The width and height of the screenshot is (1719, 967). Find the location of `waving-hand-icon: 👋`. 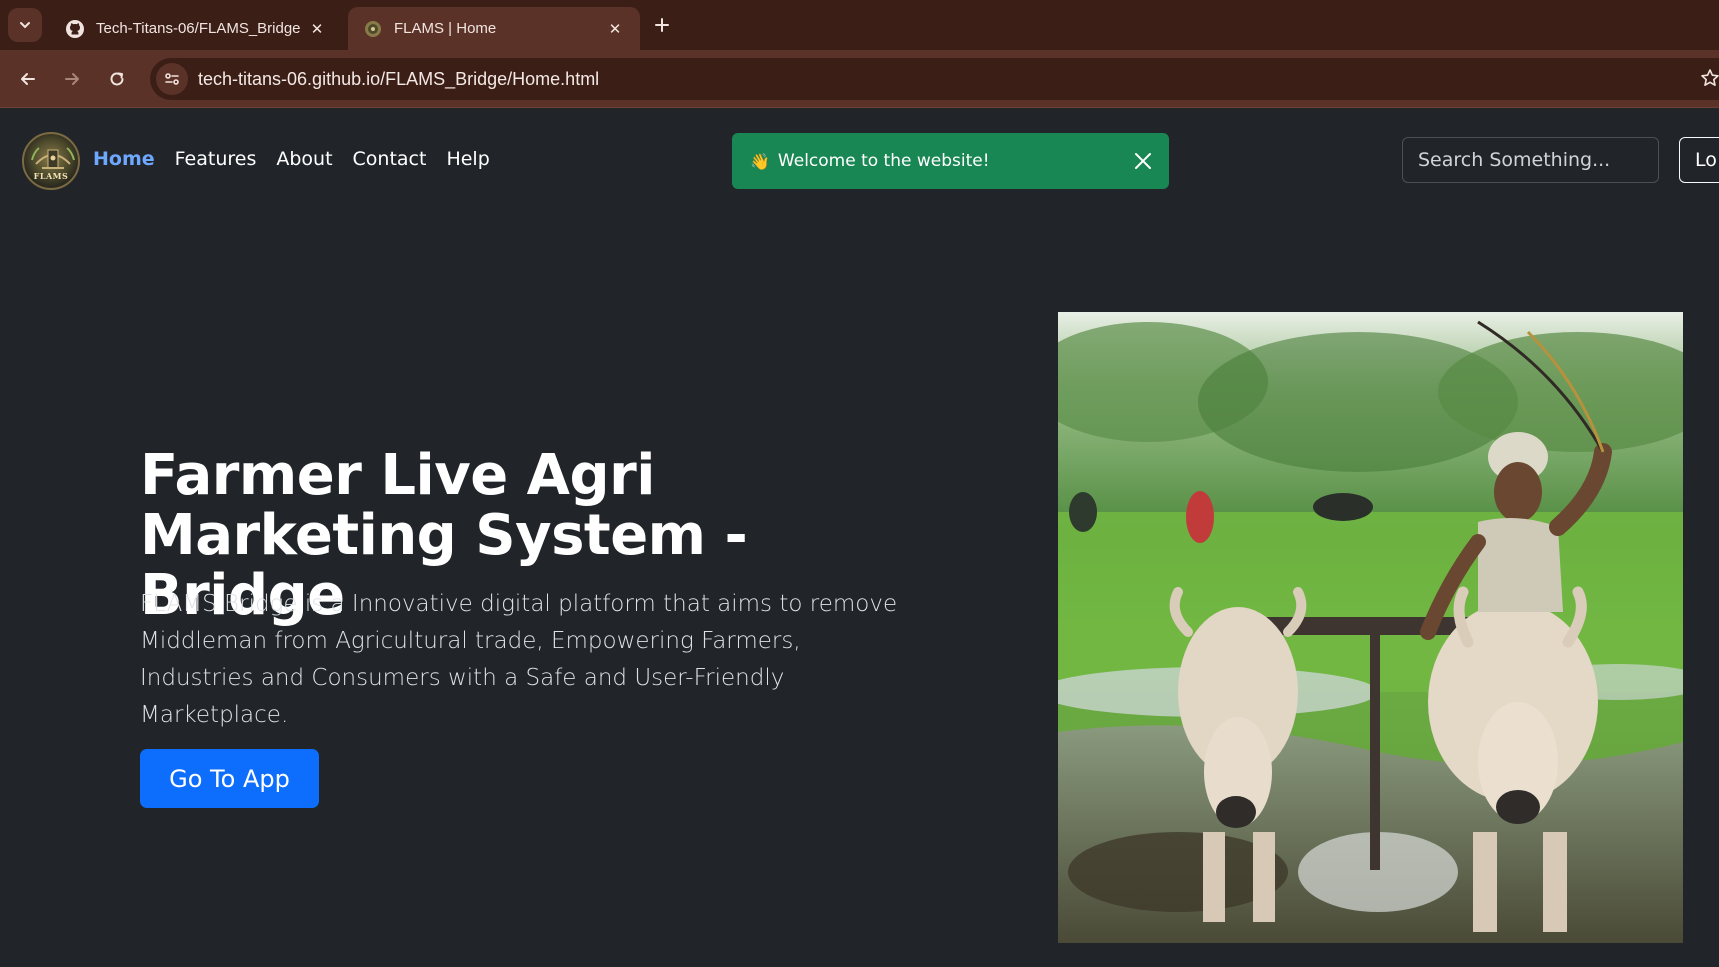

waving-hand-icon: 👋 is located at coordinates (760, 161).